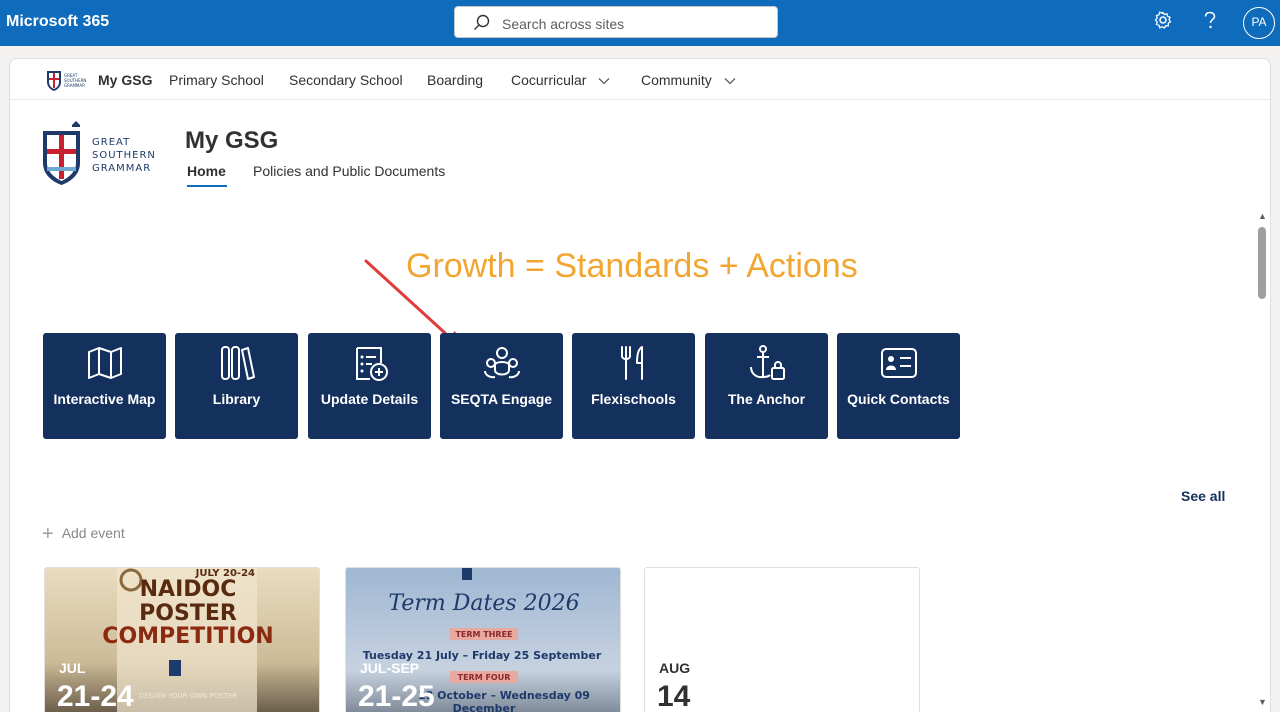 The image size is (1280, 712). Describe the element at coordinates (232, 140) in the screenshot. I see `site-title: My GSG` at that location.